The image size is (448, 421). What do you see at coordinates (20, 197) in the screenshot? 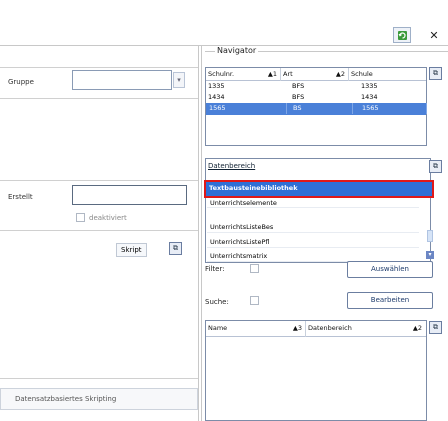
I see `erstellt-label: Erstellt` at bounding box center [20, 197].